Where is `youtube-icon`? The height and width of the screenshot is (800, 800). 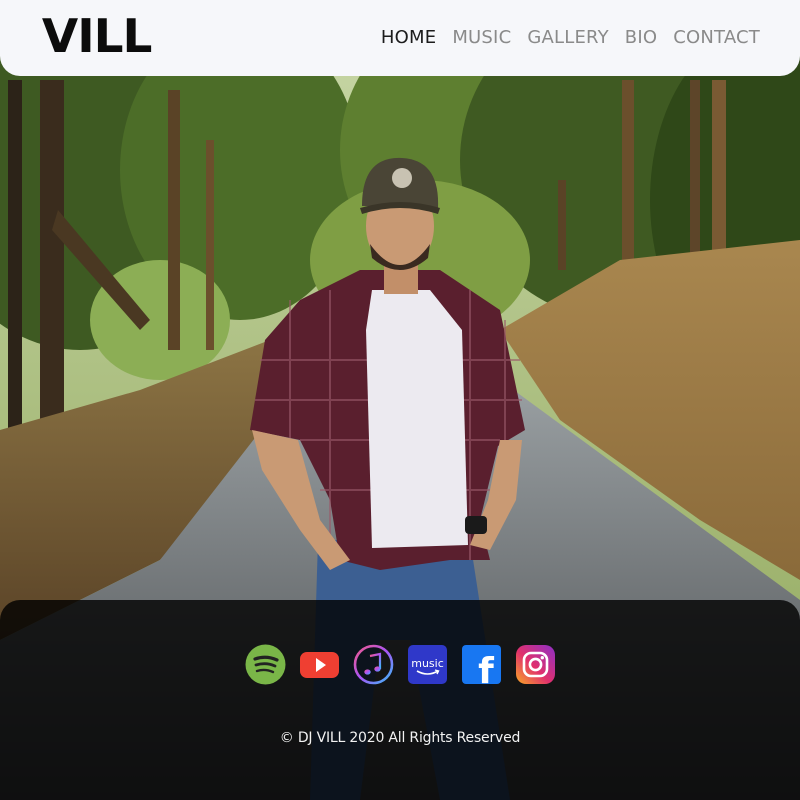
youtube-icon is located at coordinates (319, 664).